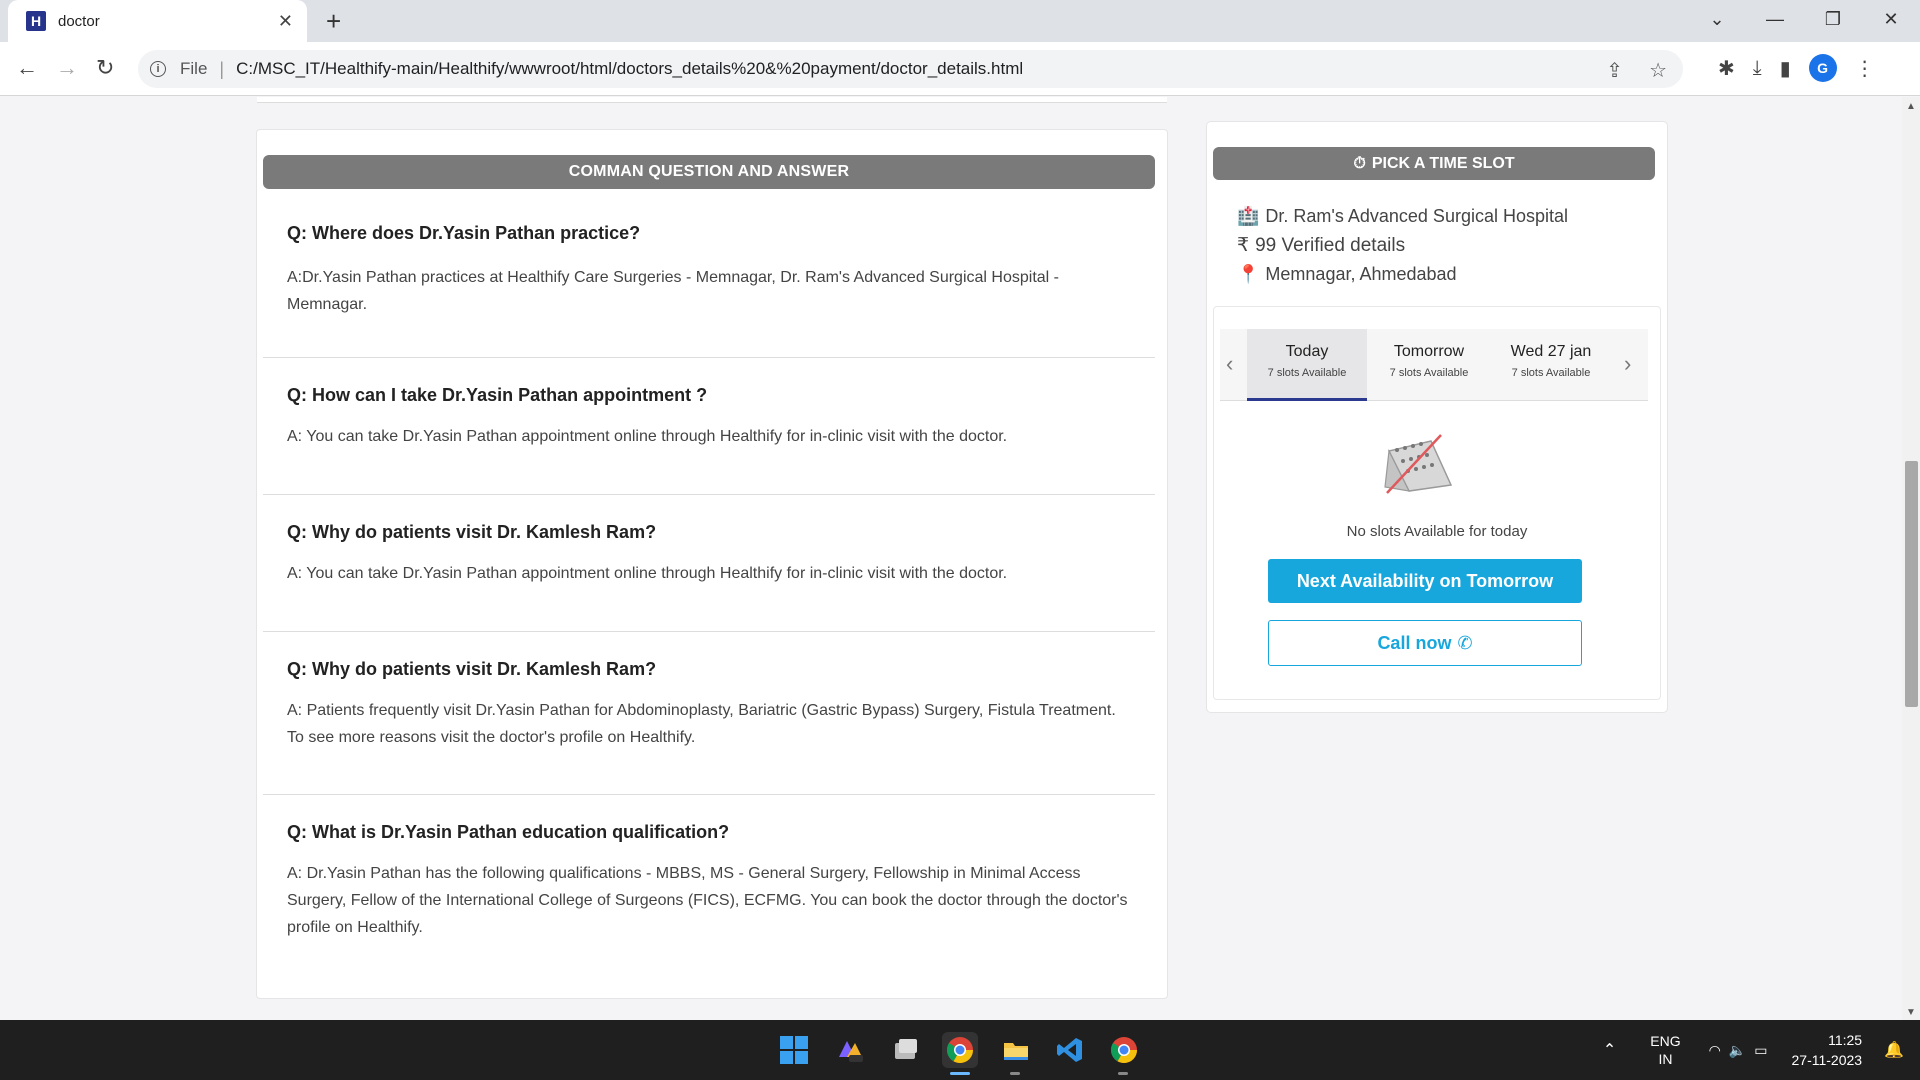 The height and width of the screenshot is (1080, 1920). I want to click on chrome-taskbar-icon, so click(960, 1050).